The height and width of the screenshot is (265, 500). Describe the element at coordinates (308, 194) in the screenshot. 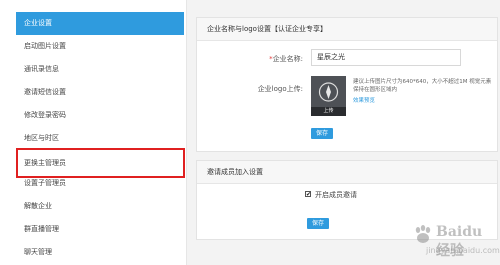

I see `invite-checkbox: ✔` at that location.